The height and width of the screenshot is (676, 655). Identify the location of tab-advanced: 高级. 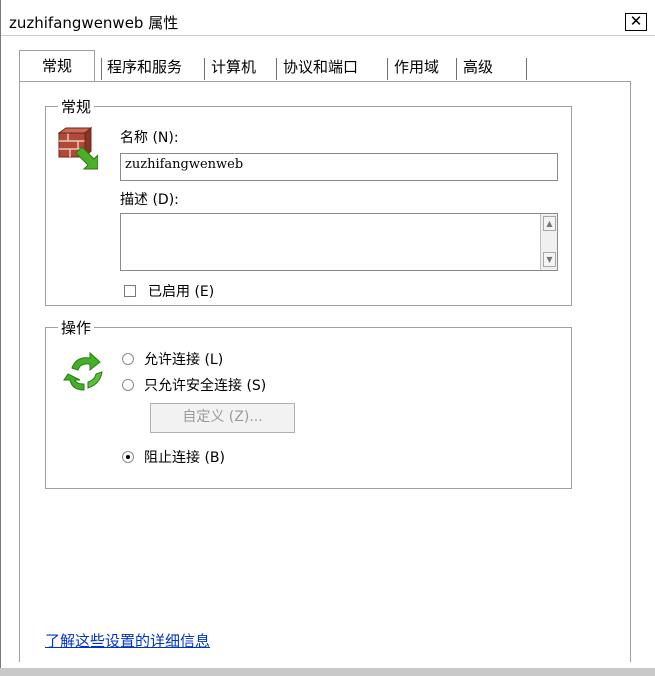
(478, 68).